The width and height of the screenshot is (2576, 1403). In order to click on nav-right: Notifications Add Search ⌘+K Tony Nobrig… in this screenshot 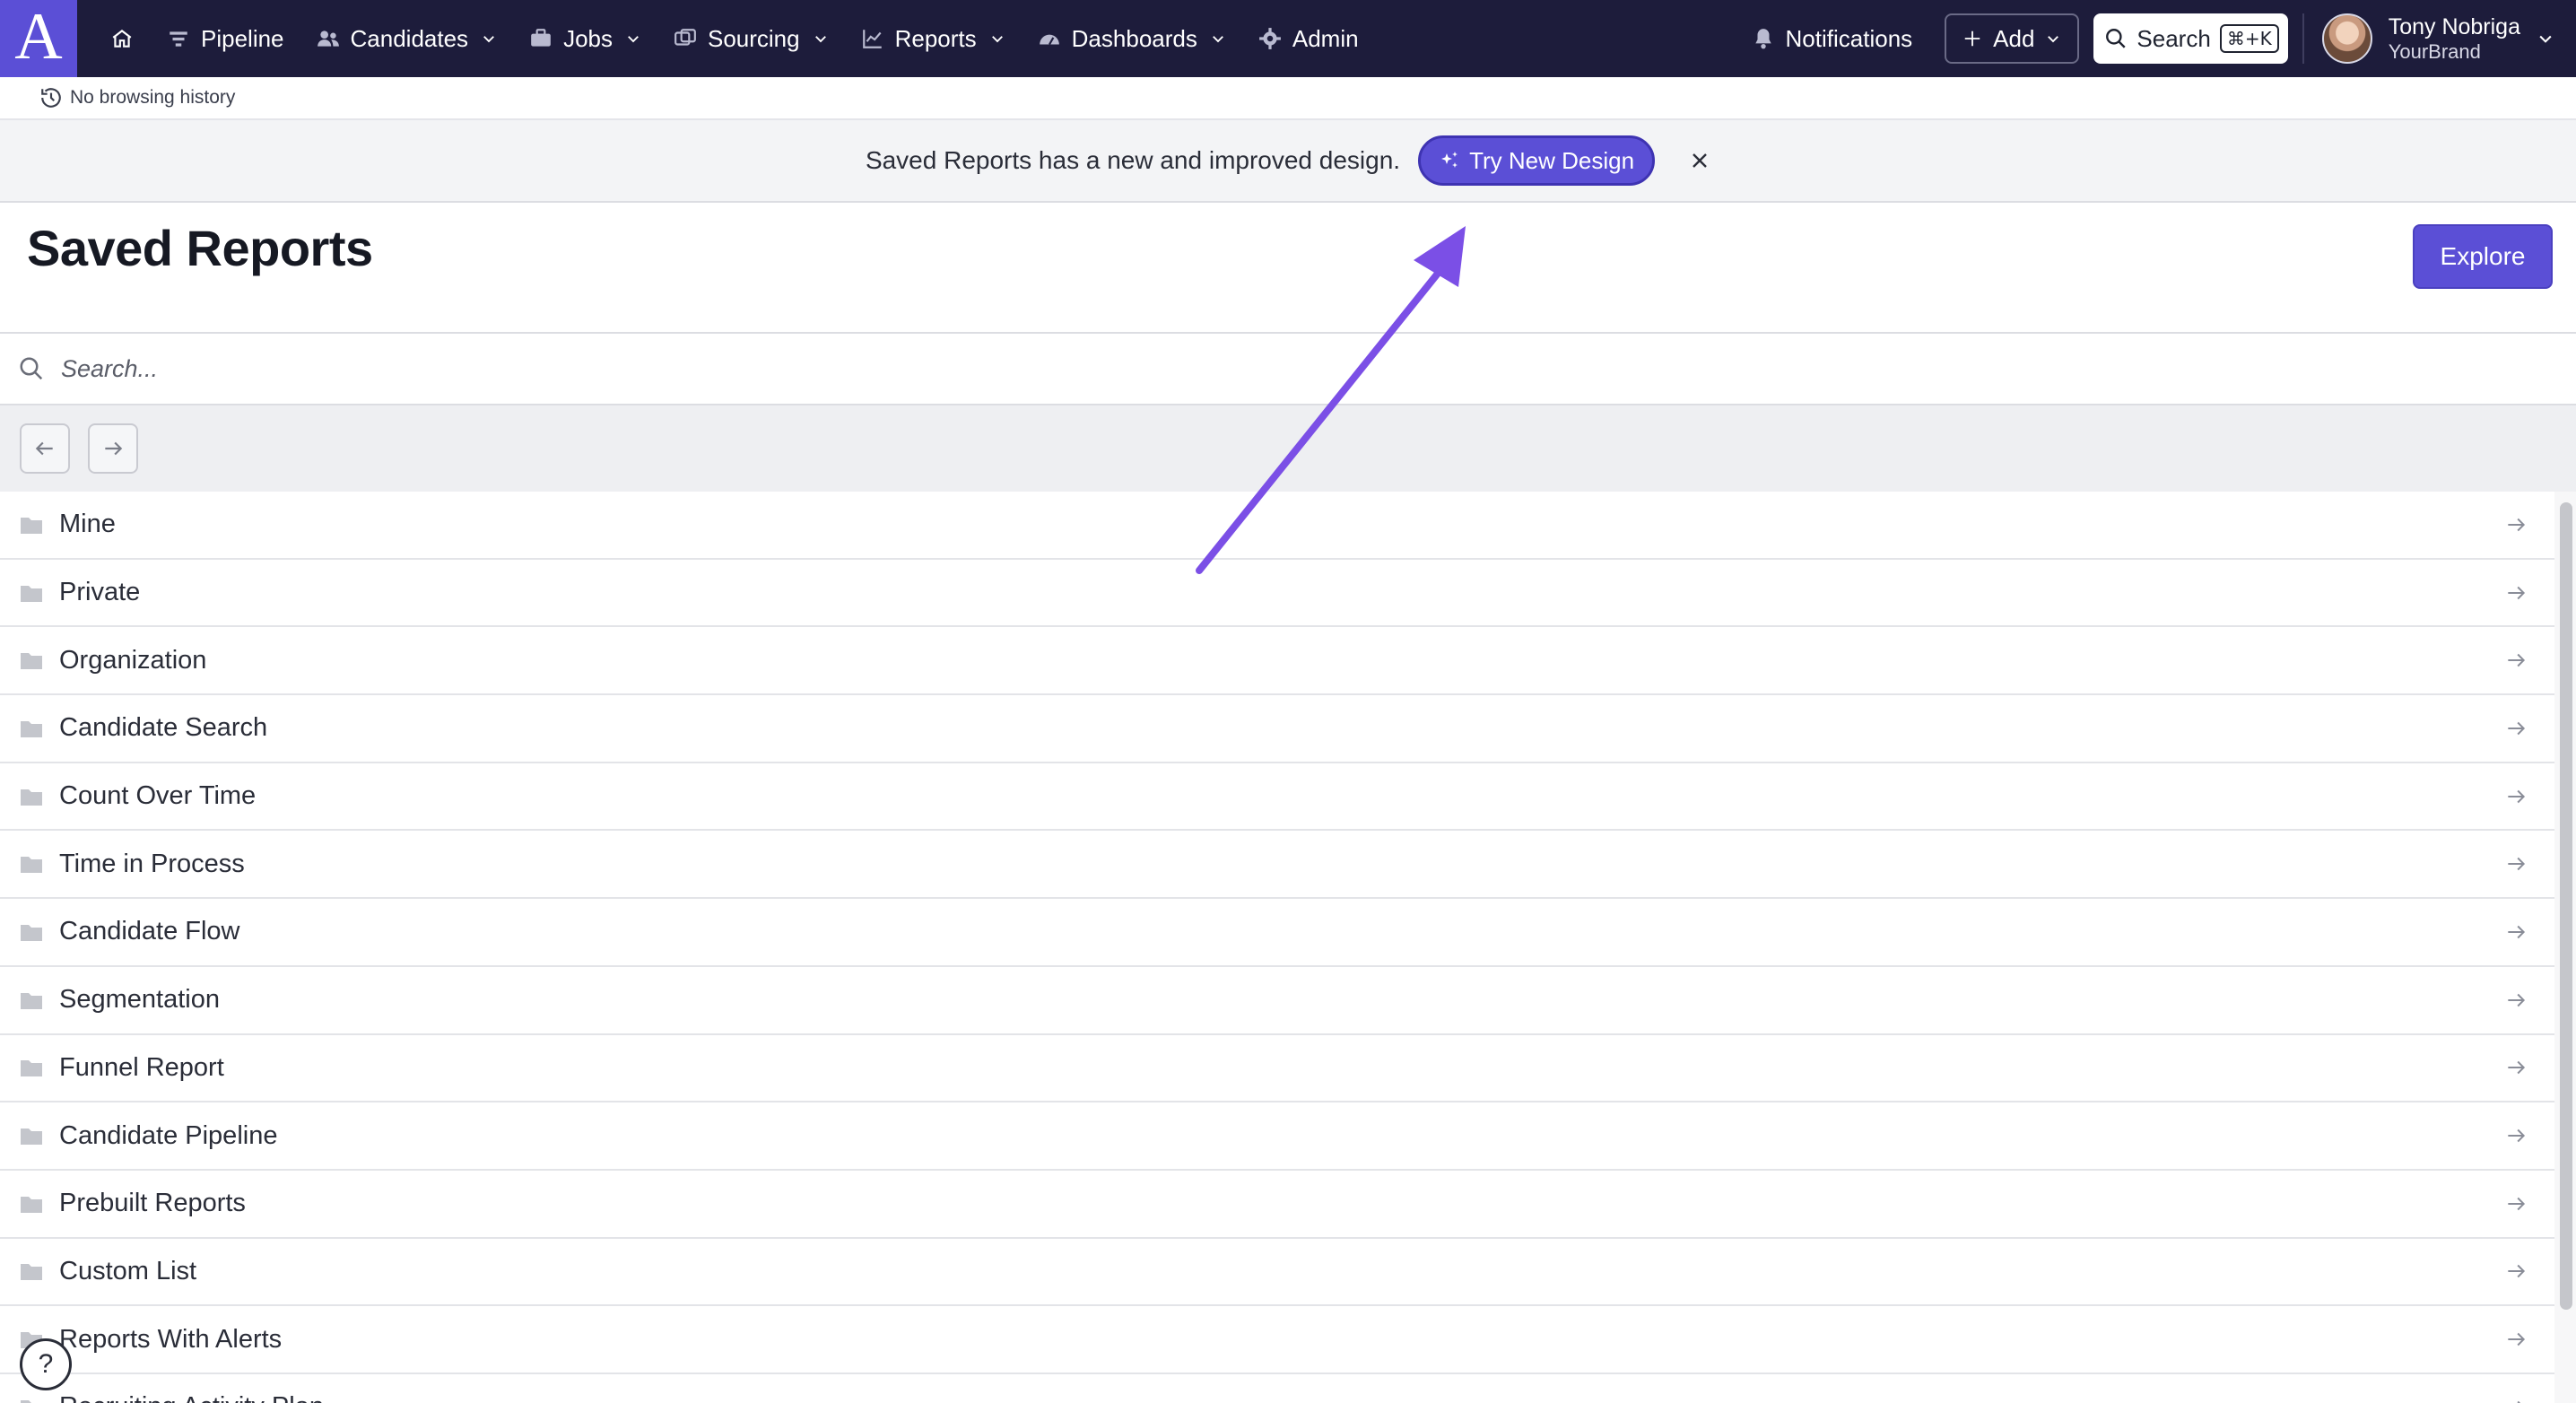, I will do `click(2164, 38)`.